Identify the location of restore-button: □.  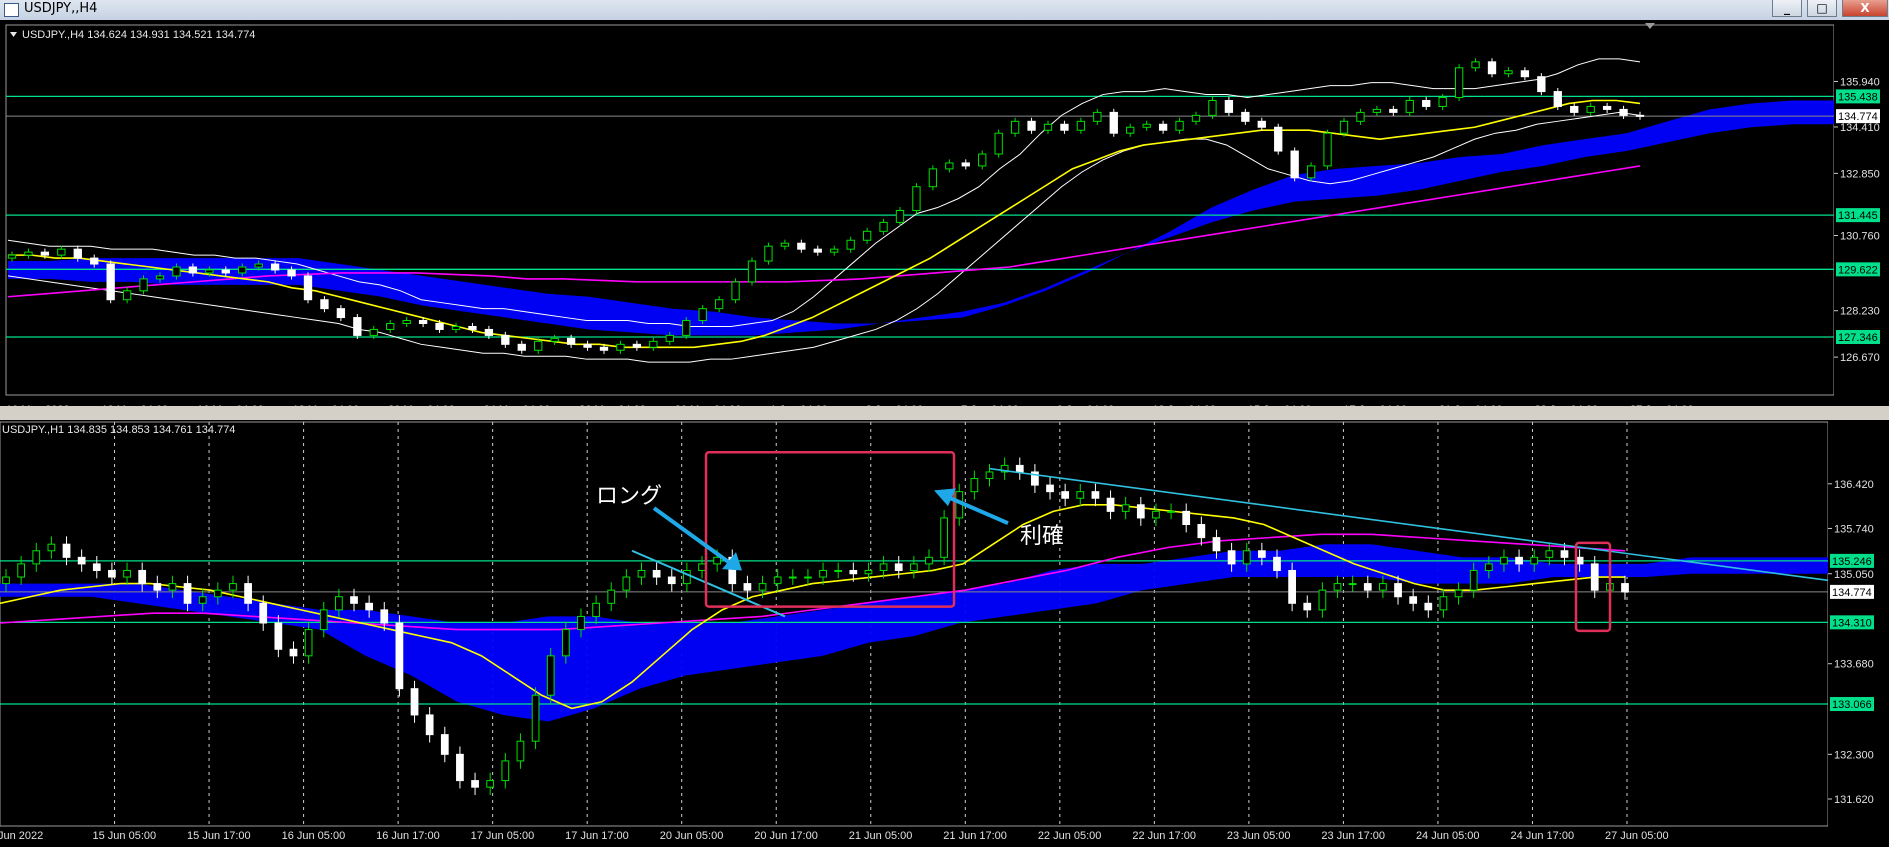
(1822, 8).